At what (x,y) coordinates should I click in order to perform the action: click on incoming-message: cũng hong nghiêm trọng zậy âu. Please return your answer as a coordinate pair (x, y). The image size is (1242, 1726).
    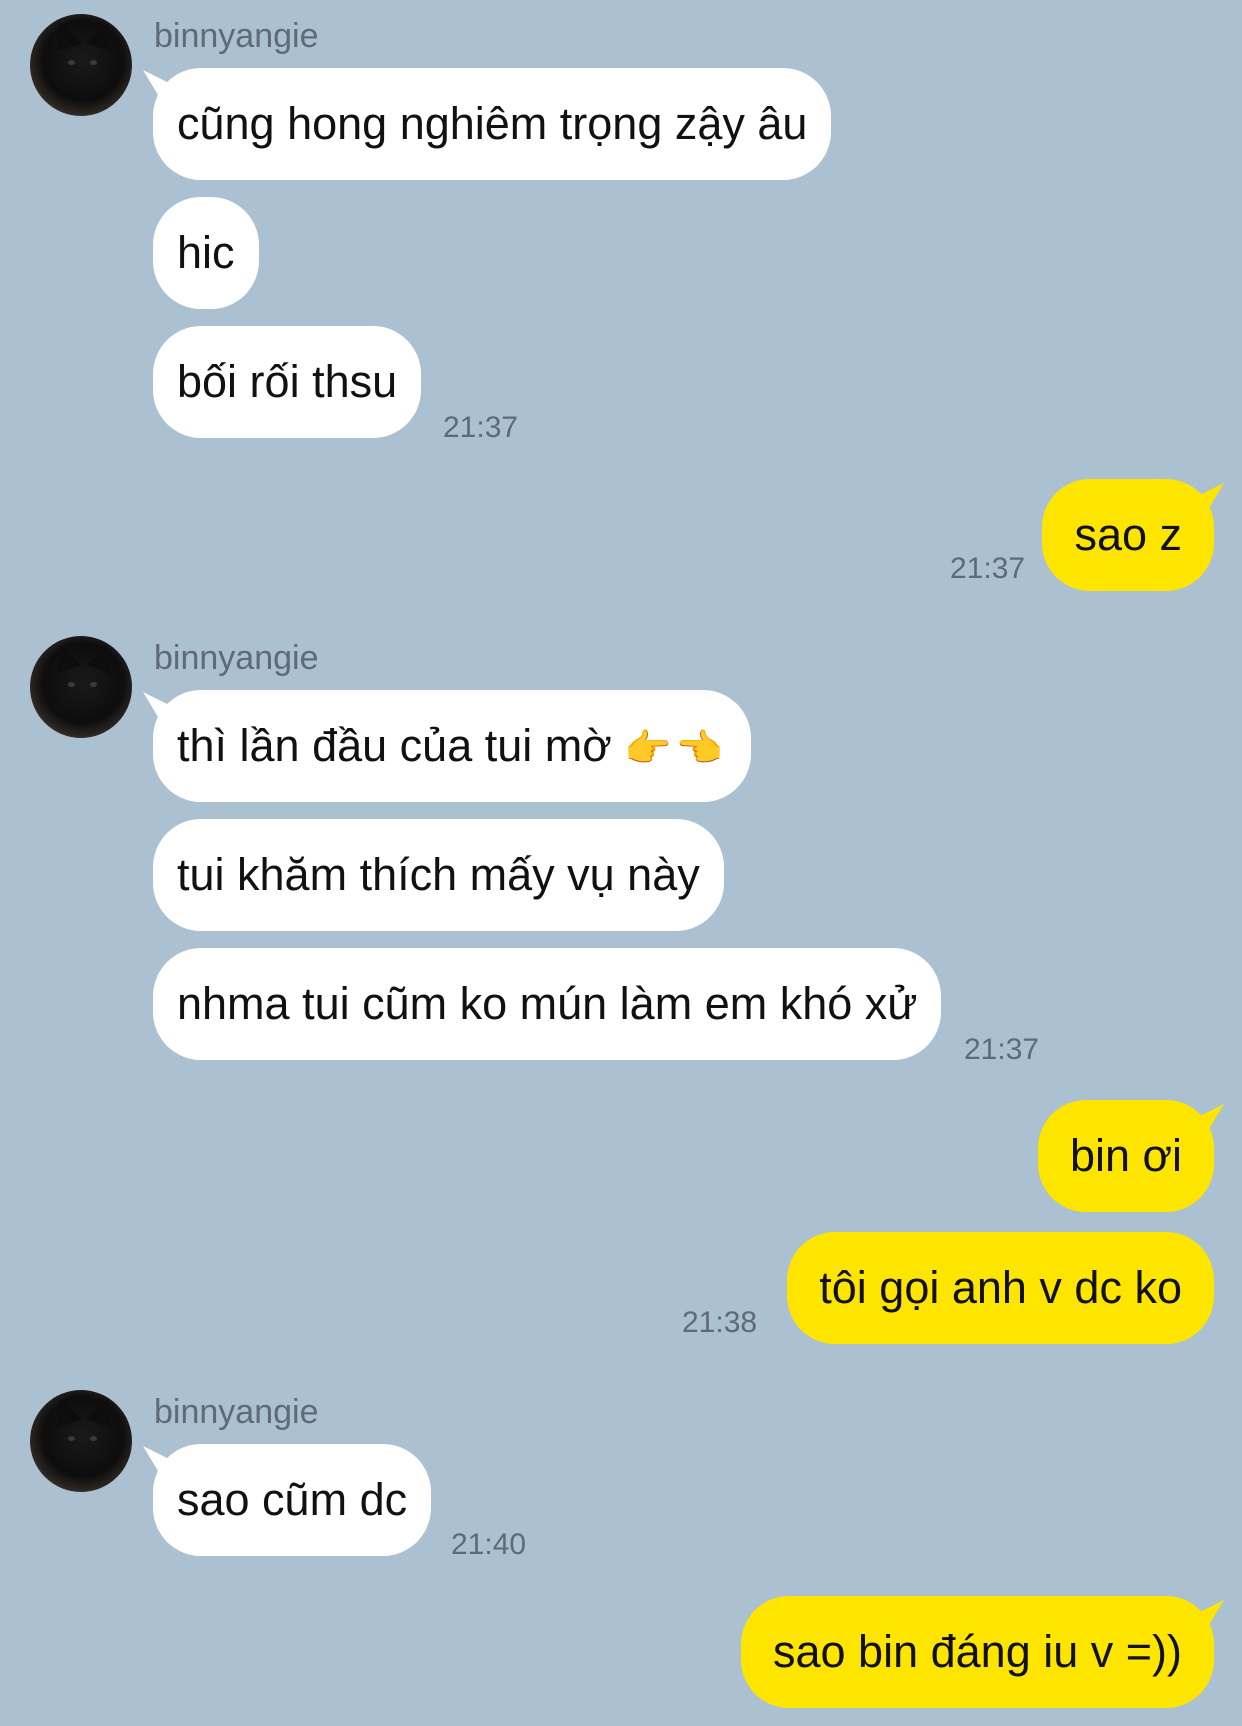
    Looking at the image, I should click on (492, 124).